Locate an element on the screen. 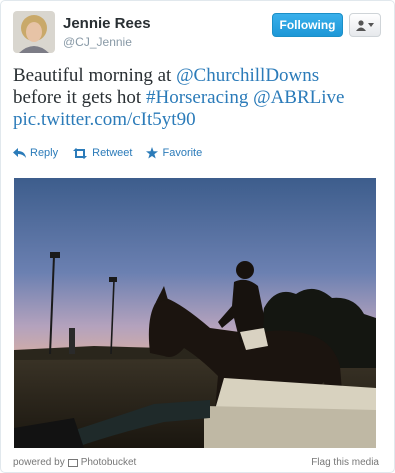 This screenshot has height=473, width=395. user-actions-button is located at coordinates (365, 25).